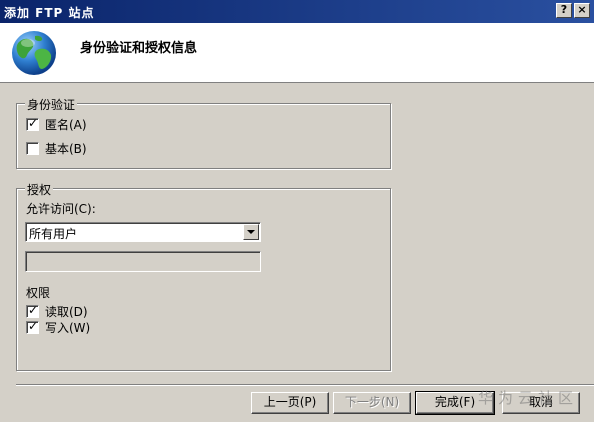 The height and width of the screenshot is (422, 594). What do you see at coordinates (290, 403) in the screenshot?
I see `previous-button: 上一页(P)` at bounding box center [290, 403].